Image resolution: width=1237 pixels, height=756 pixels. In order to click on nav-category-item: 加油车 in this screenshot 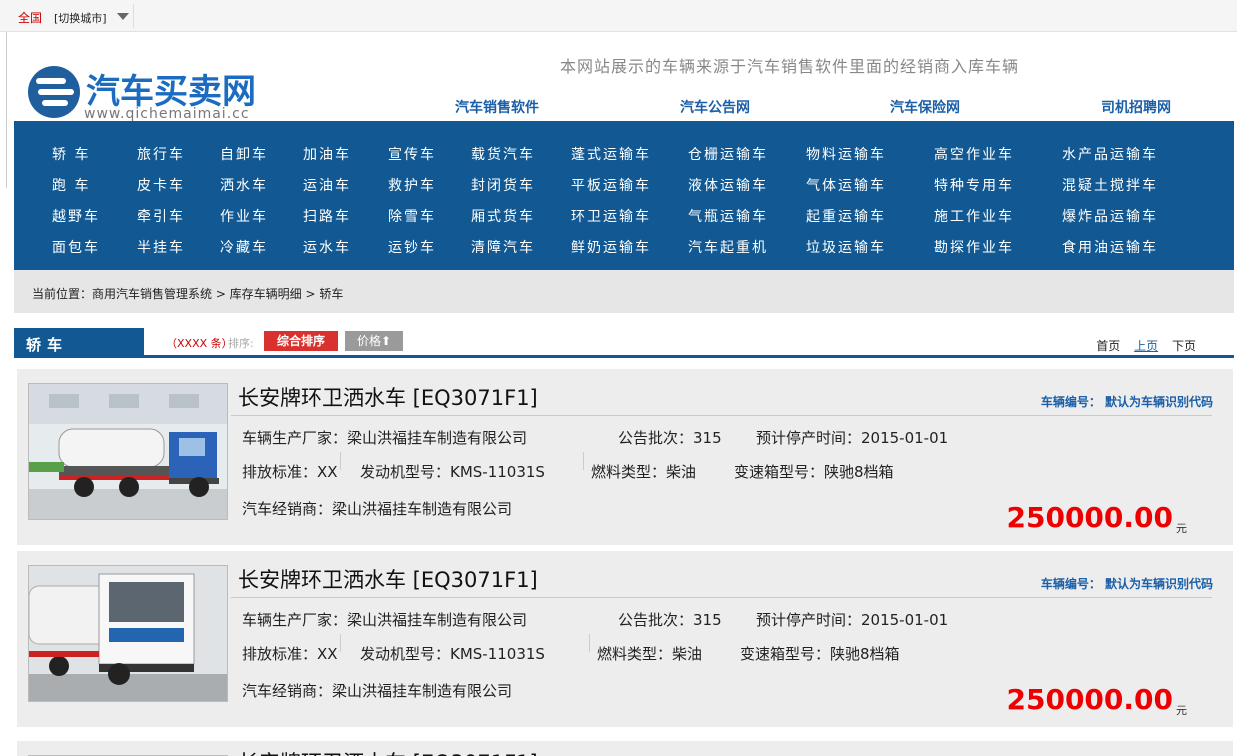, I will do `click(327, 154)`.